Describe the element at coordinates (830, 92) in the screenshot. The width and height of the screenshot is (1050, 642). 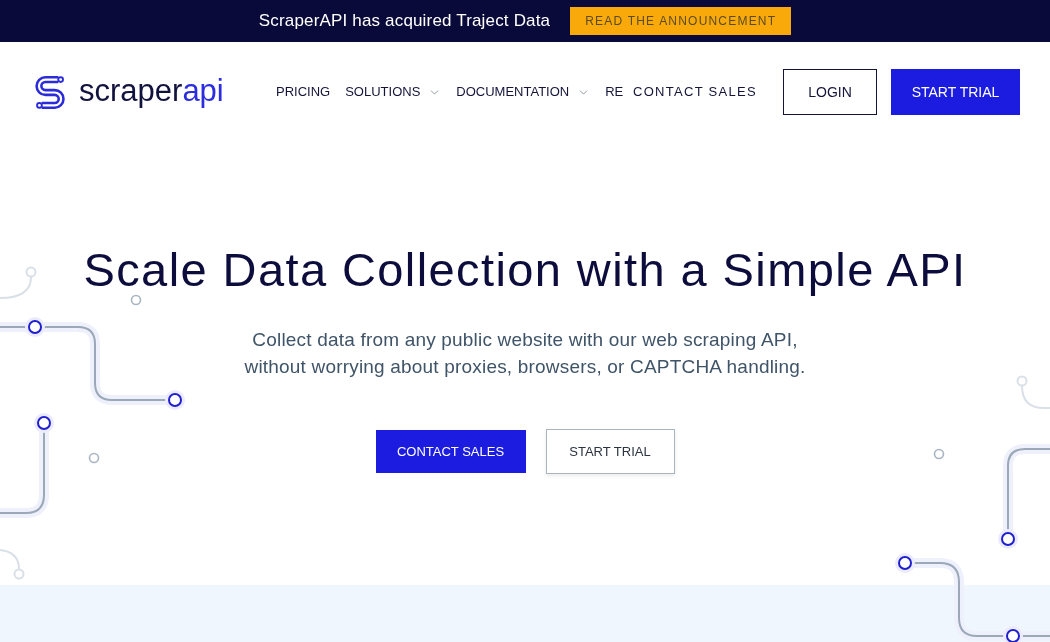
I see `login-button: LOGIN` at that location.